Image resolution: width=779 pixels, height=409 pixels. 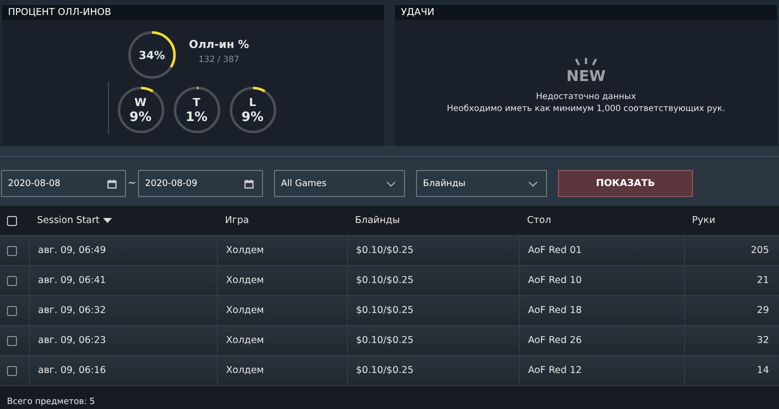 I want to click on column-header: Руки, so click(x=704, y=220).